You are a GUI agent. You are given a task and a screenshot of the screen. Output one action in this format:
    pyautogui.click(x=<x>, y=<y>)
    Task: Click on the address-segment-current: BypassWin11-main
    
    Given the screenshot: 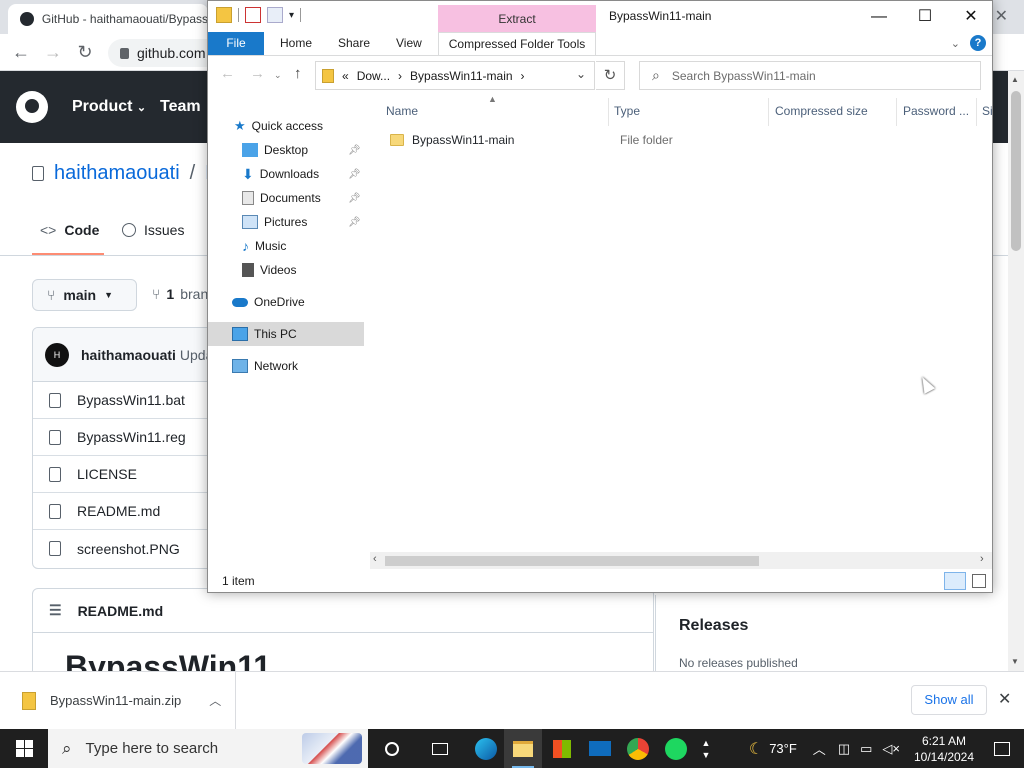 What is the action you would take?
    pyautogui.click(x=461, y=76)
    